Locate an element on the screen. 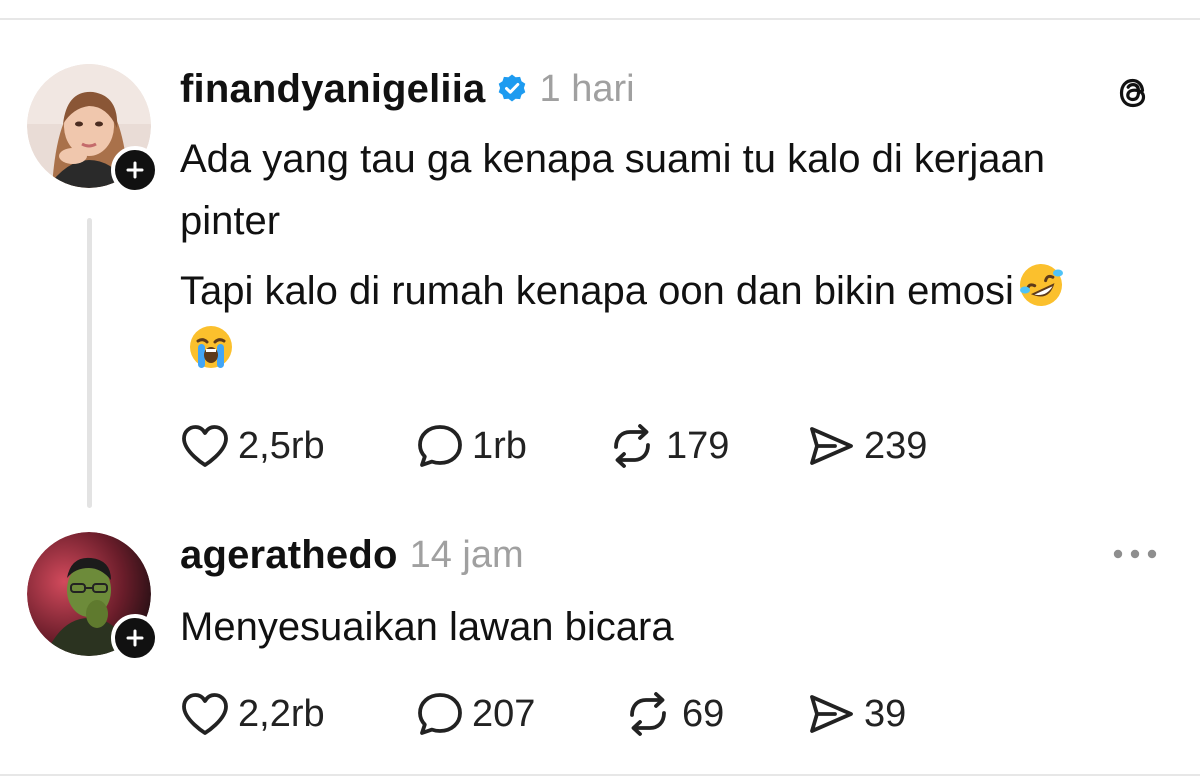 The height and width of the screenshot is (779, 1200). post-header: agerathedo 14 jam is located at coordinates (352, 555).